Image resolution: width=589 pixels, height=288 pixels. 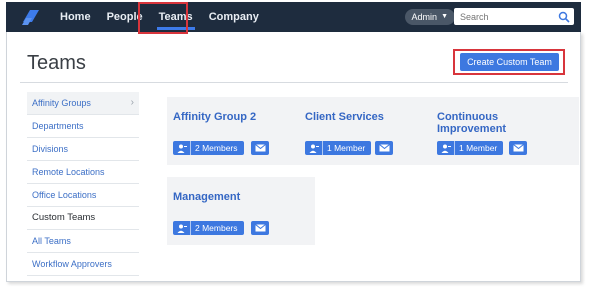 I want to click on nav-company: Company, so click(x=234, y=17).